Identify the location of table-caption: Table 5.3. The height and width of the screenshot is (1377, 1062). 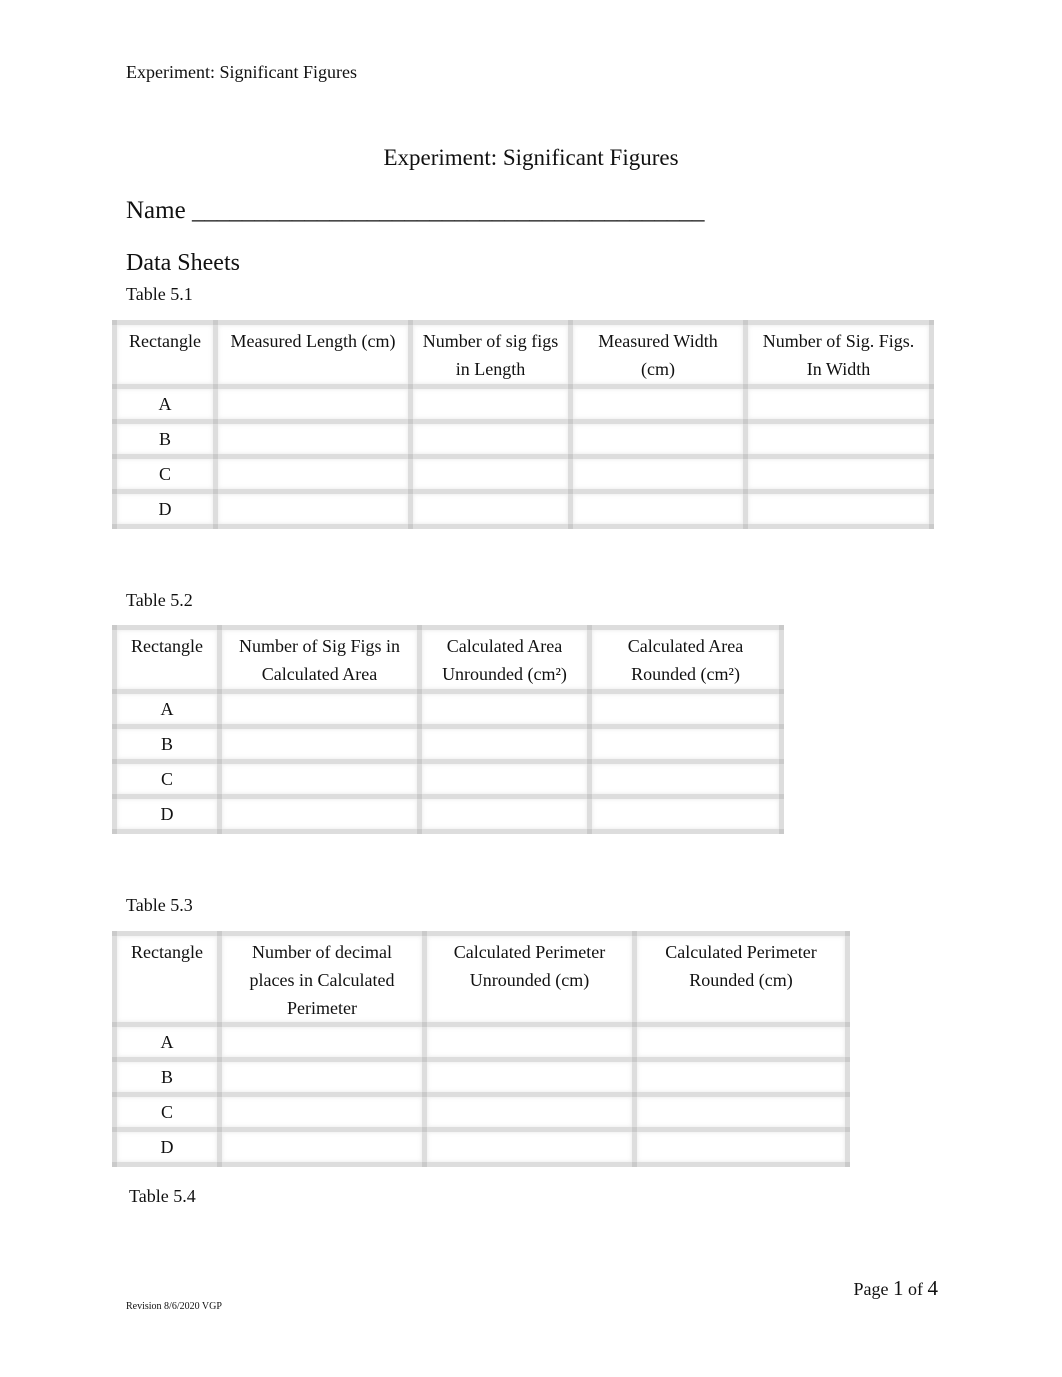
(159, 905).